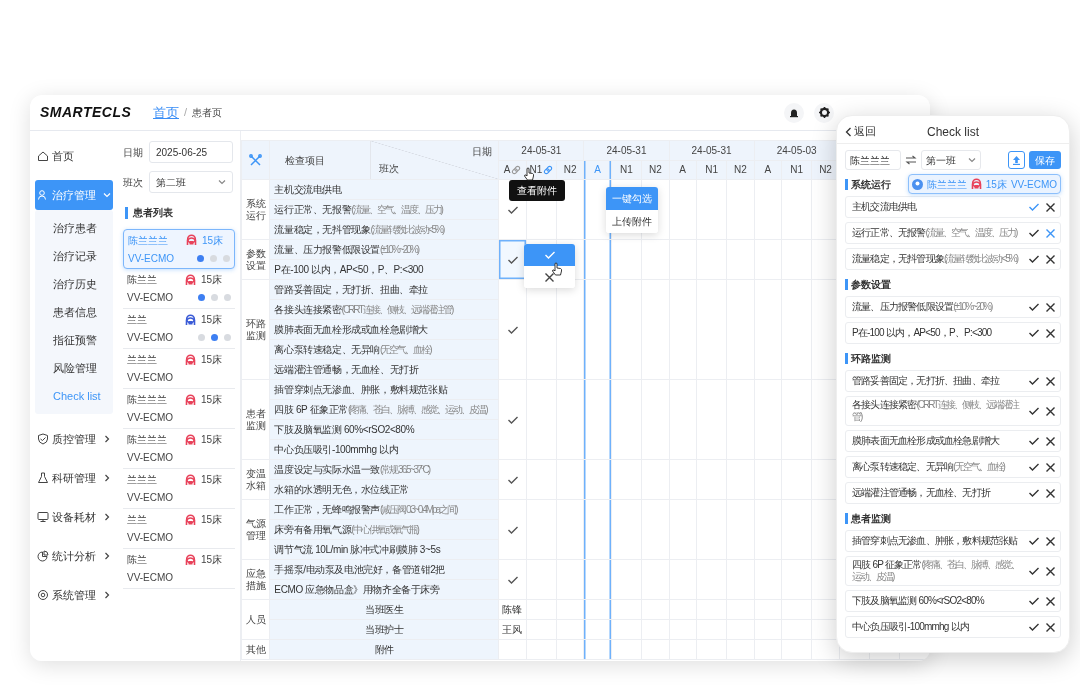 The height and width of the screenshot is (691, 1080). I want to click on back-link: 返回, so click(860, 131).